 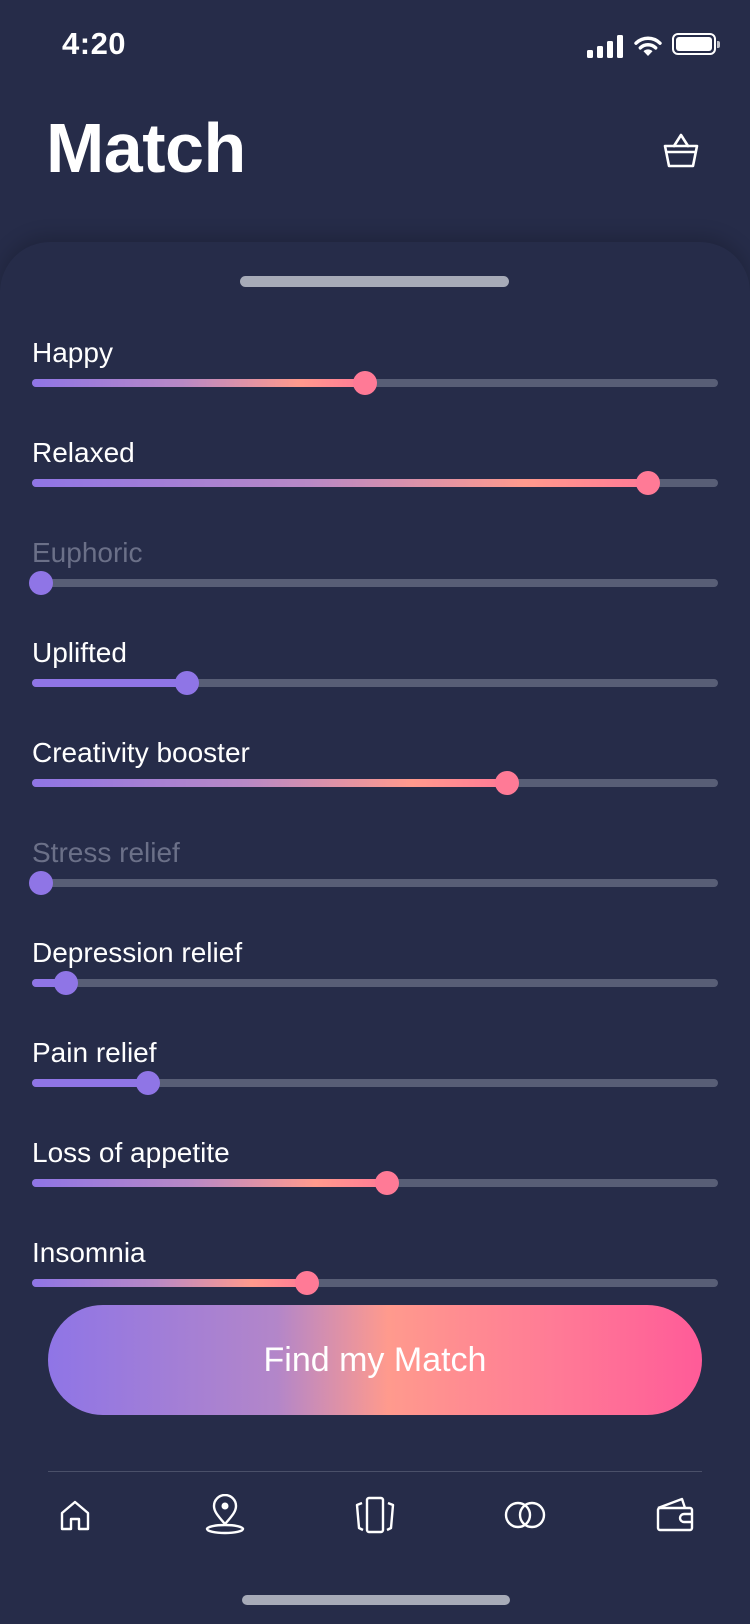 I want to click on home-indicator, so click(x=376, y=1600).